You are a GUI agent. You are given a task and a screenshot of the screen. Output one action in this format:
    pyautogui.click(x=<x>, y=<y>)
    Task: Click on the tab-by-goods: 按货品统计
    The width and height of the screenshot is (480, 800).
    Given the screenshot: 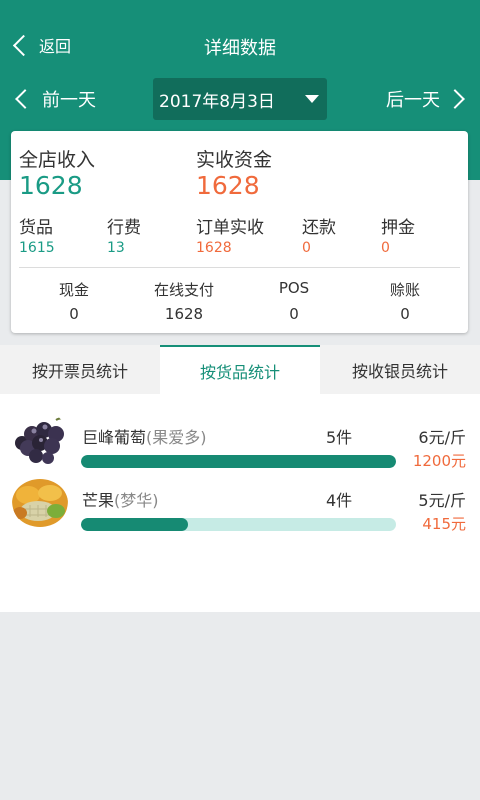 What is the action you would take?
    pyautogui.click(x=240, y=369)
    